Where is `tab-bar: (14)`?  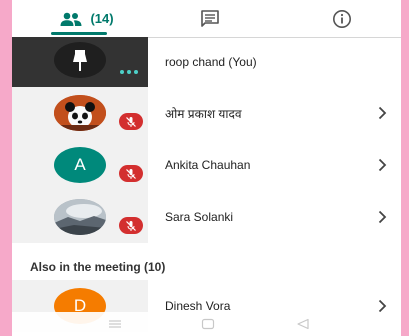
tab-bar: (14) is located at coordinates (206, 18).